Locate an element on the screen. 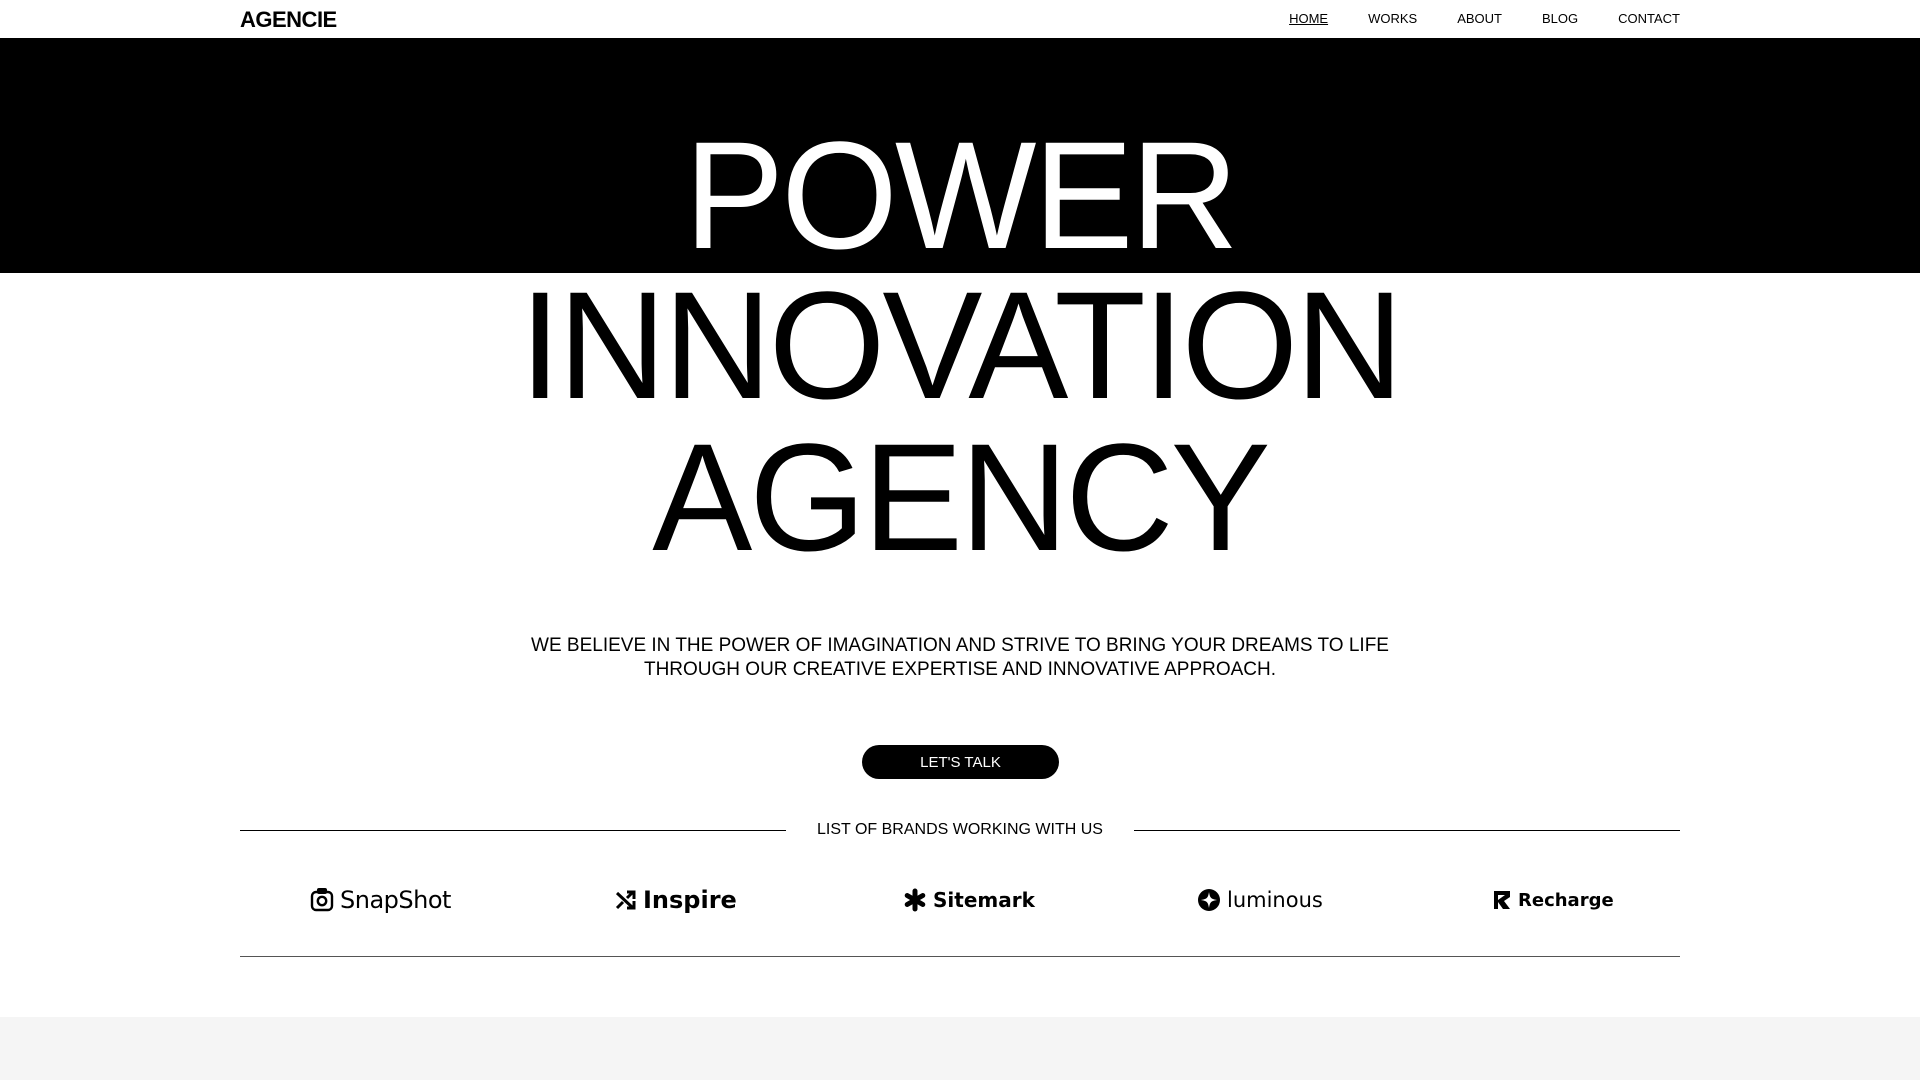  next-section-band is located at coordinates (960, 1048).